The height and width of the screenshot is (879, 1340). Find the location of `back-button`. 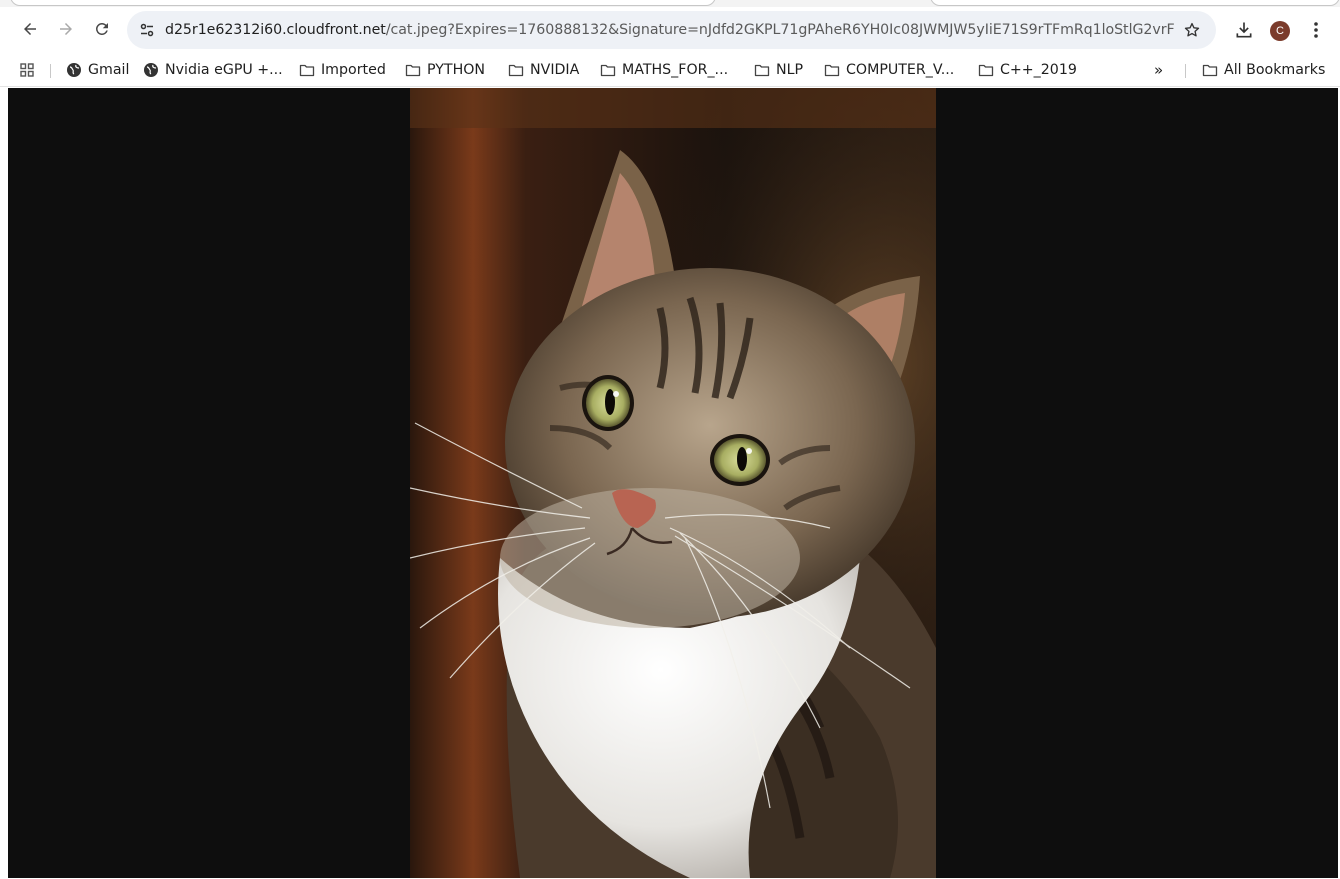

back-button is located at coordinates (30, 29).